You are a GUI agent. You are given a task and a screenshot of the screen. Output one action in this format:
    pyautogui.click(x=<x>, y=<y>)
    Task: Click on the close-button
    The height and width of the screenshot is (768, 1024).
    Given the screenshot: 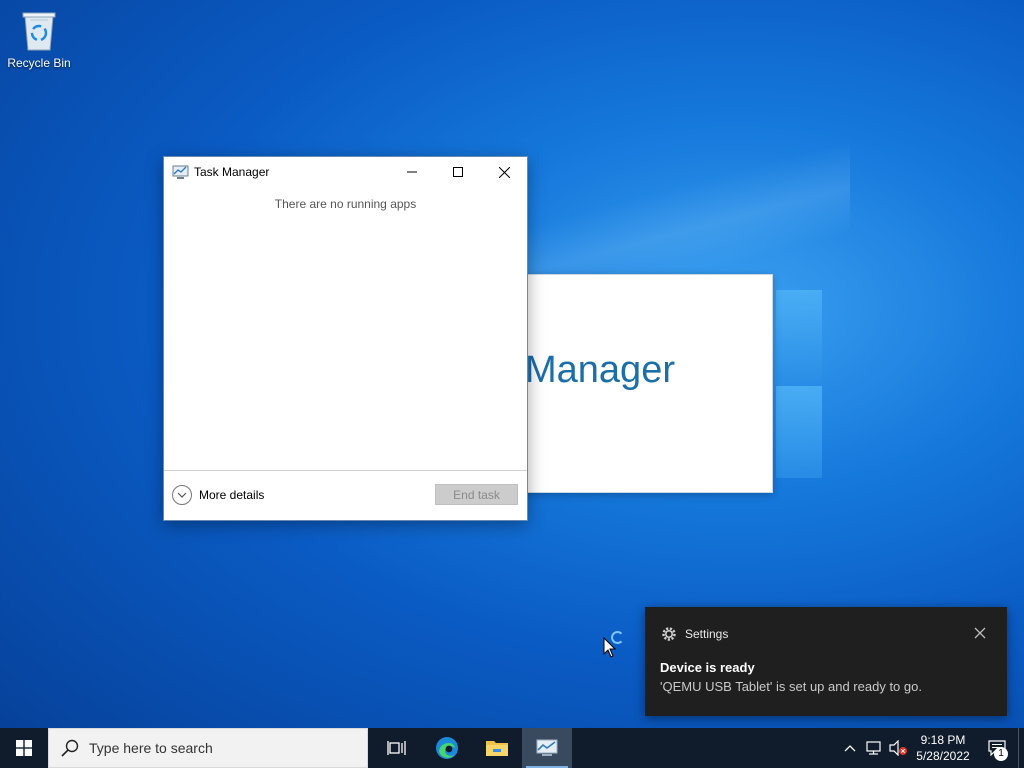 What is the action you would take?
    pyautogui.click(x=504, y=172)
    